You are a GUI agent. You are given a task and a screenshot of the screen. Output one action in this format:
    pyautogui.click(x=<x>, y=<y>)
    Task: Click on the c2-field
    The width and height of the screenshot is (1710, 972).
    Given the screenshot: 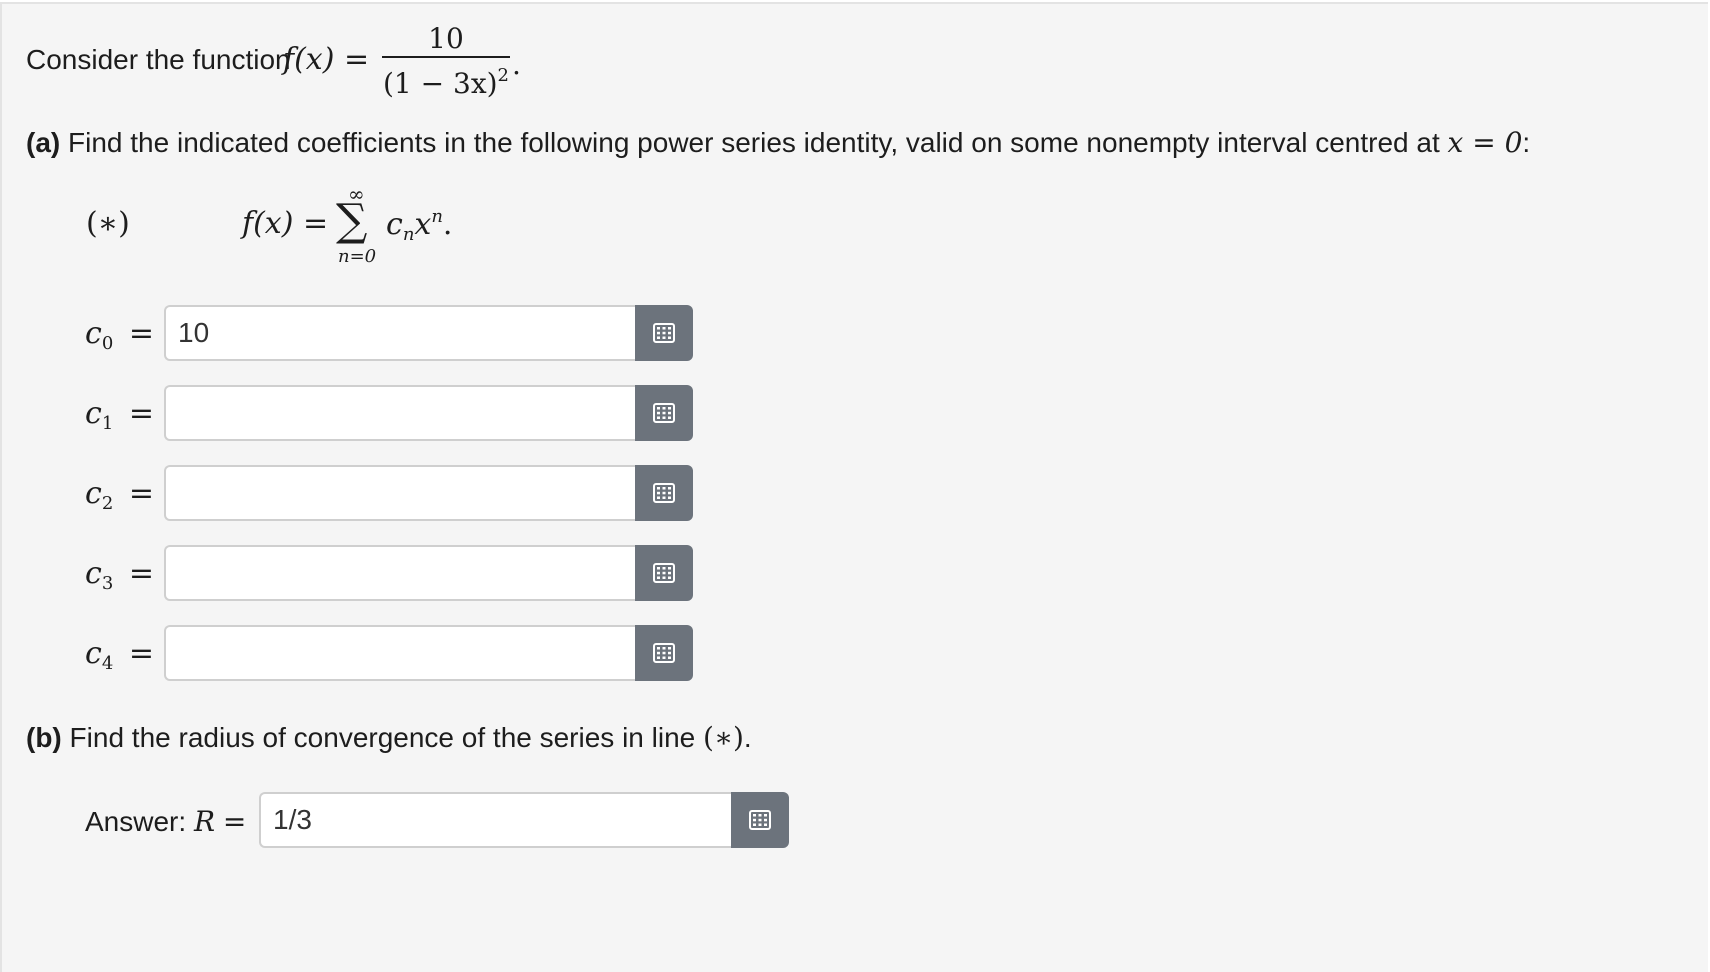 What is the action you would take?
    pyautogui.click(x=428, y=493)
    